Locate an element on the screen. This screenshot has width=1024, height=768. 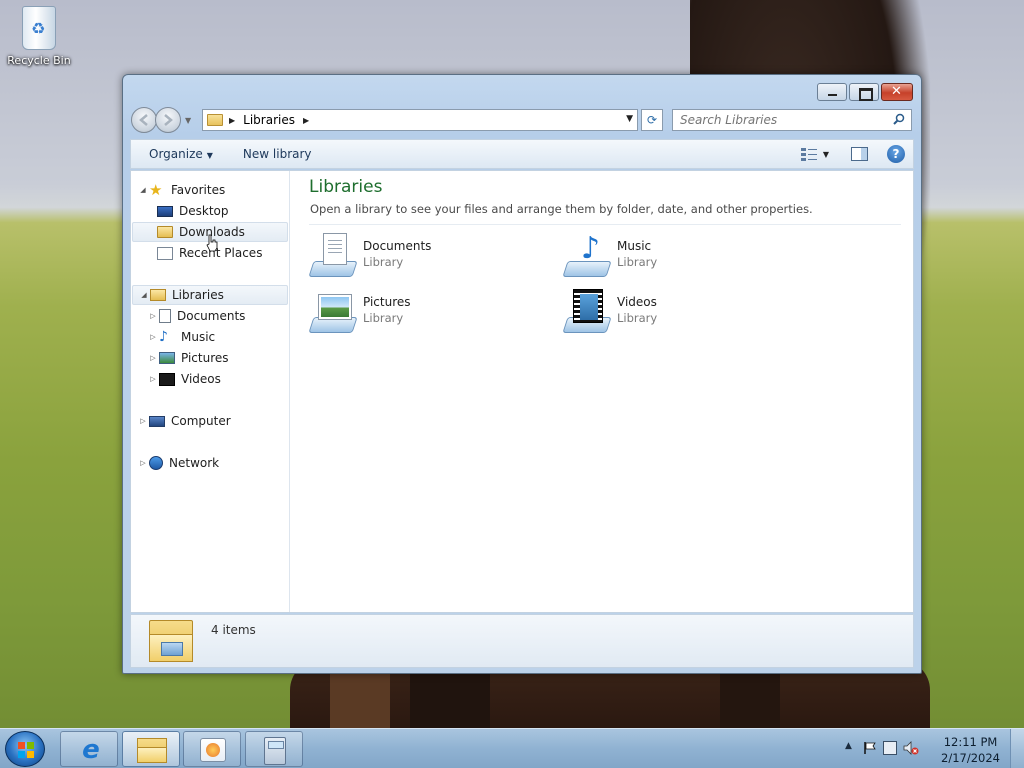
organize-button: Organize ▼ is located at coordinates (181, 154).